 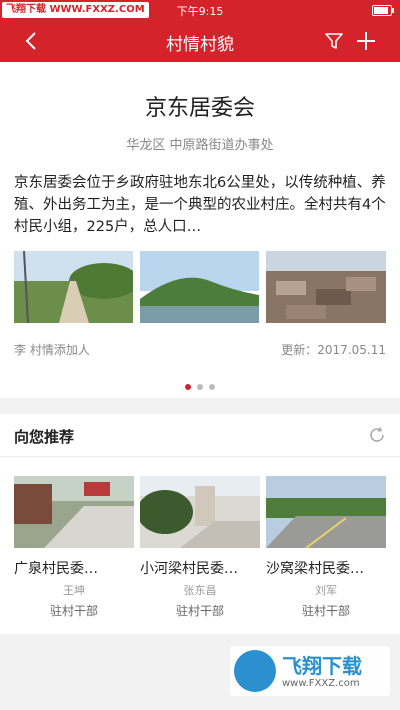 I want to click on recommend-item: 沙窝梁村民委… 刘军 驻村干部, so click(x=326, y=547).